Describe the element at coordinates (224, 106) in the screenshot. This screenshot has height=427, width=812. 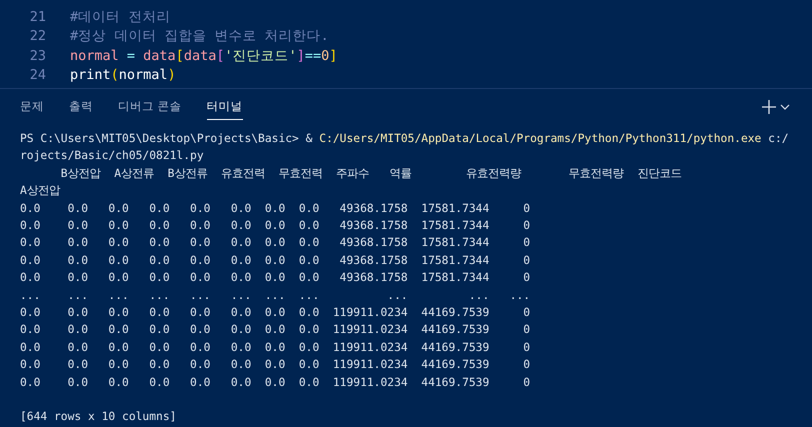
I see `panel-tab: 터미널` at that location.